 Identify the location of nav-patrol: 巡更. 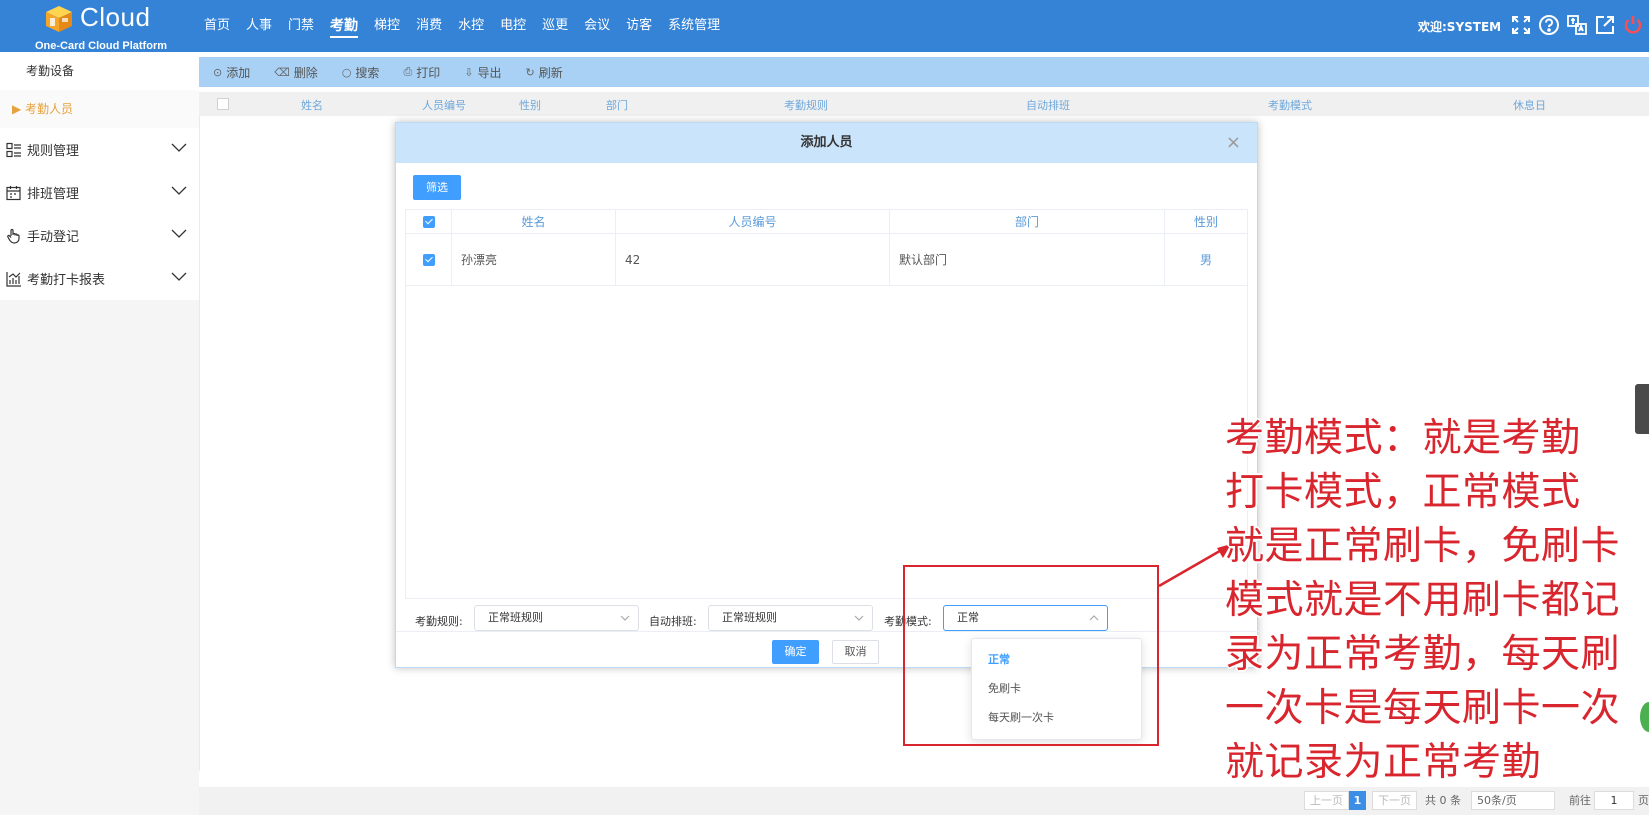
(555, 26).